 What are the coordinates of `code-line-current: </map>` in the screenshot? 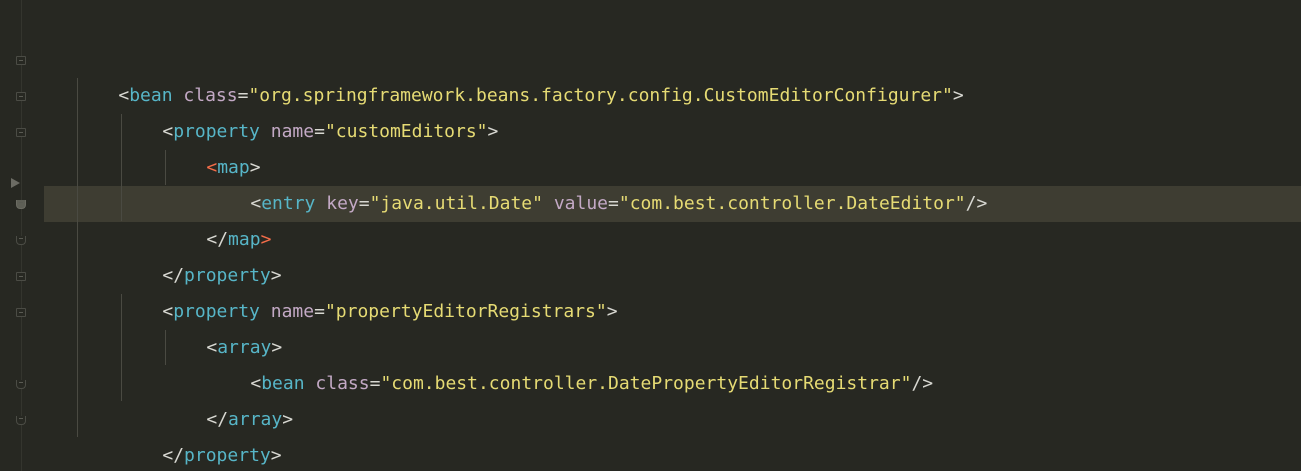 It's located at (217, 218).